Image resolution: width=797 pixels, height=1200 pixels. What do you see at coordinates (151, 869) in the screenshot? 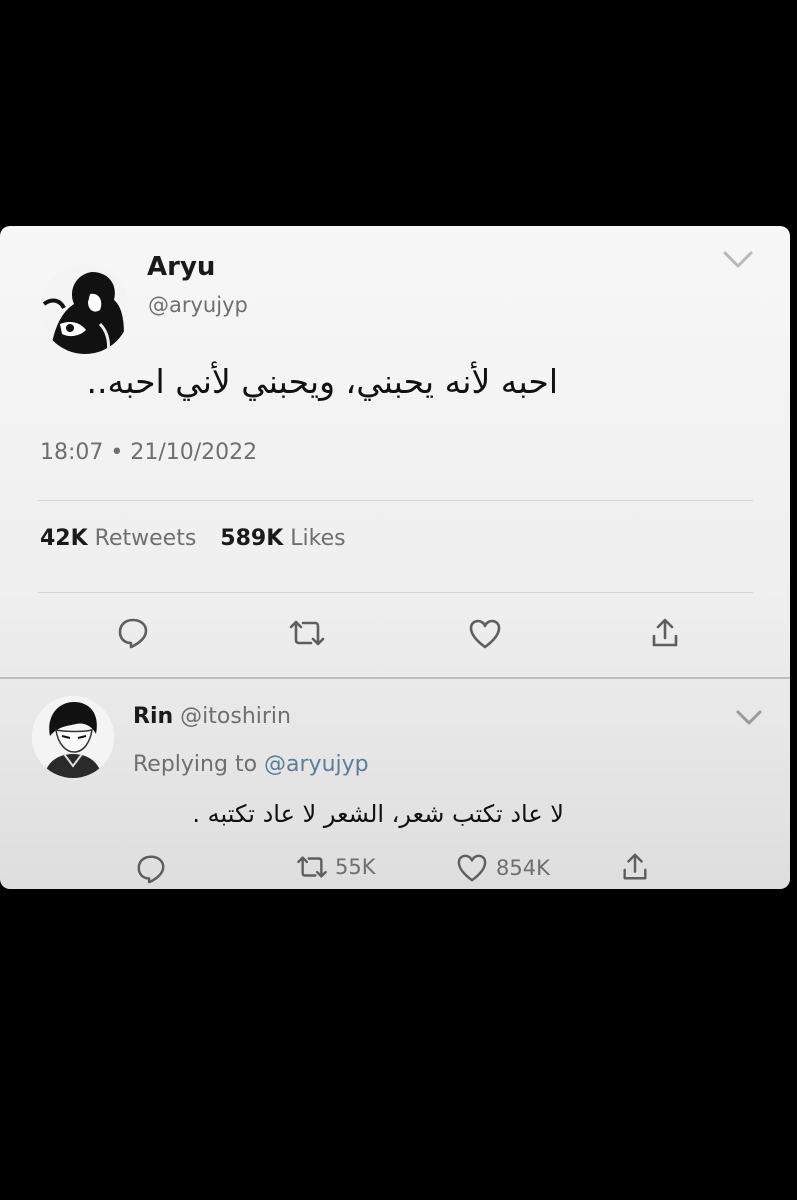
I see `reply-speech-bubble-icon` at bounding box center [151, 869].